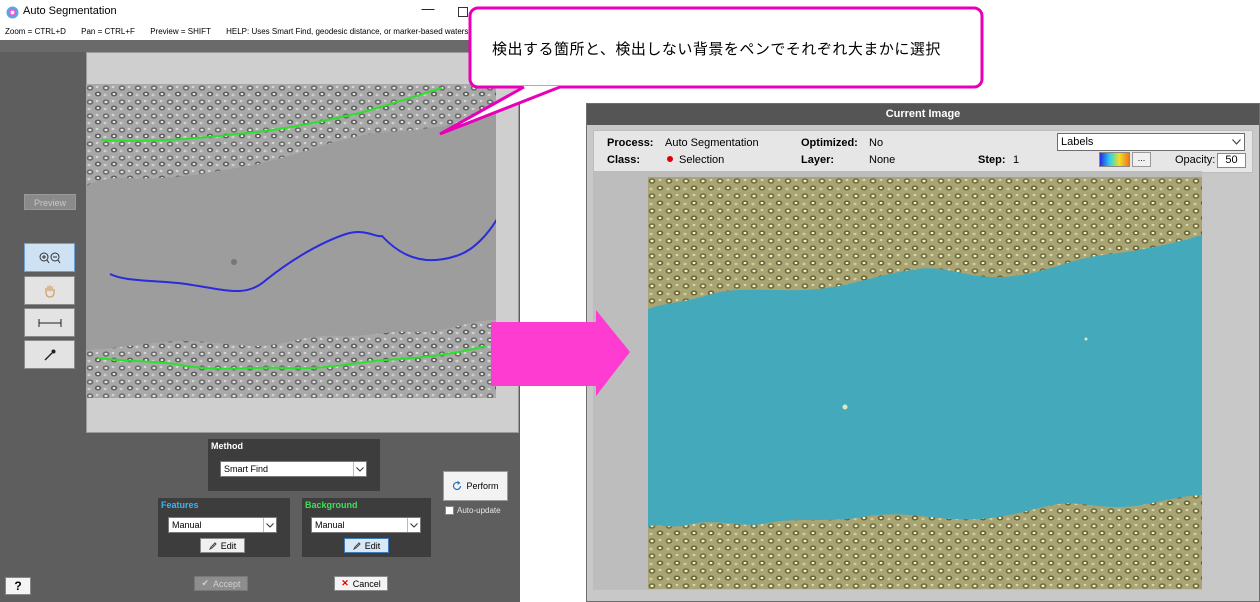  What do you see at coordinates (479, 510) in the screenshot?
I see `auto-update-label: Auto-update` at bounding box center [479, 510].